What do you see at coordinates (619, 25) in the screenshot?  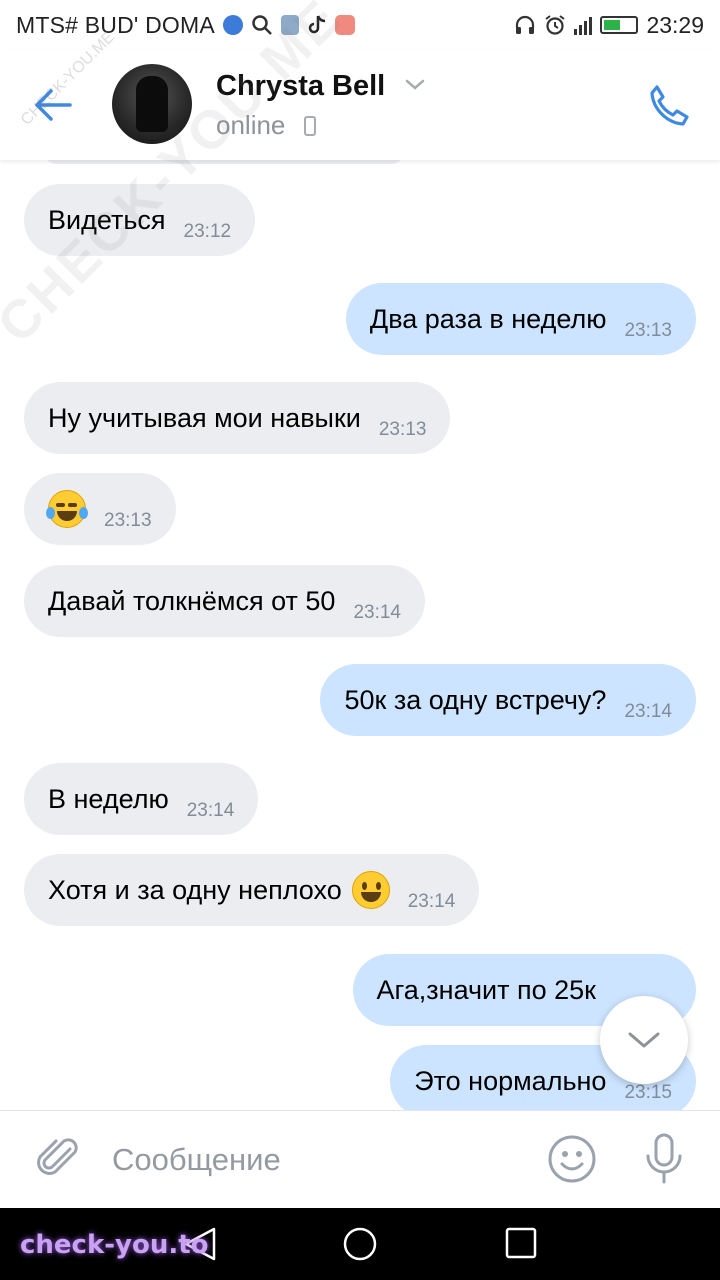 I see `battery-icon` at bounding box center [619, 25].